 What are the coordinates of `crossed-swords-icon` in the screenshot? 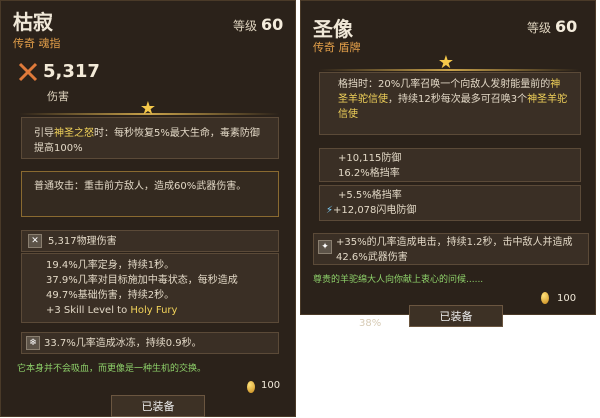 It's located at (28, 72).